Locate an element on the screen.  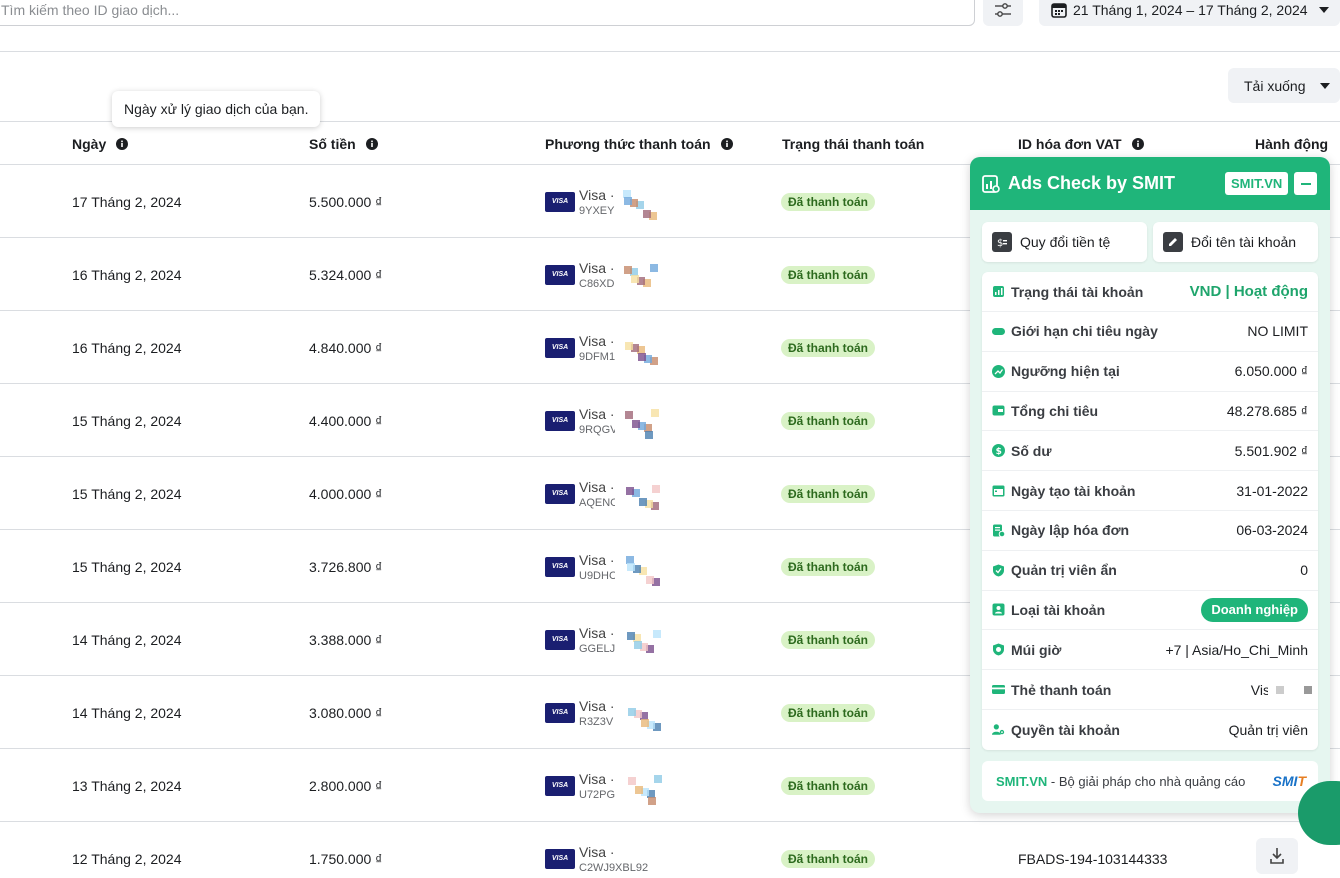
card-code: 9YXEY is located at coordinates (597, 210).